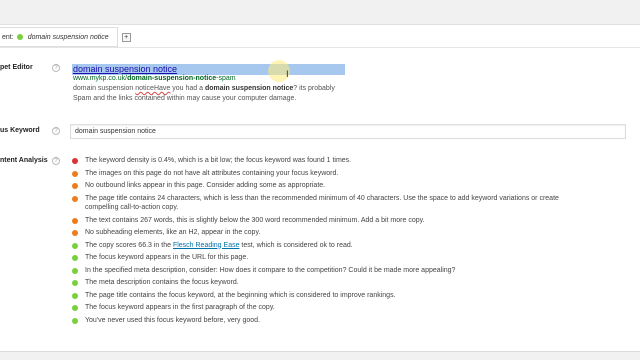  I want to click on focus-keyword-label: us Keyword, so click(20, 130).